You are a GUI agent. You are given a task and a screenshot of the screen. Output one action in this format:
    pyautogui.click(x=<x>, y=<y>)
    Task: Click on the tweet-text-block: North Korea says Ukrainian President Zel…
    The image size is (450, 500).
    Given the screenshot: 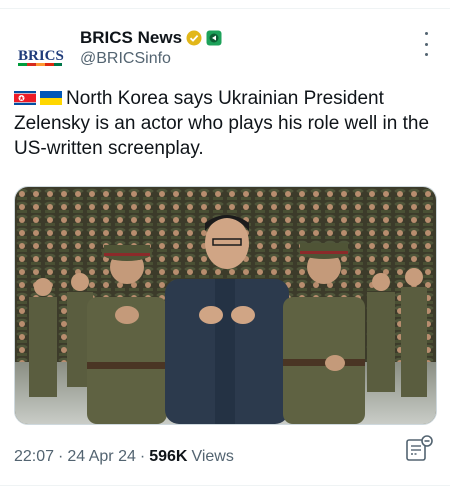 What is the action you would take?
    pyautogui.click(x=224, y=123)
    